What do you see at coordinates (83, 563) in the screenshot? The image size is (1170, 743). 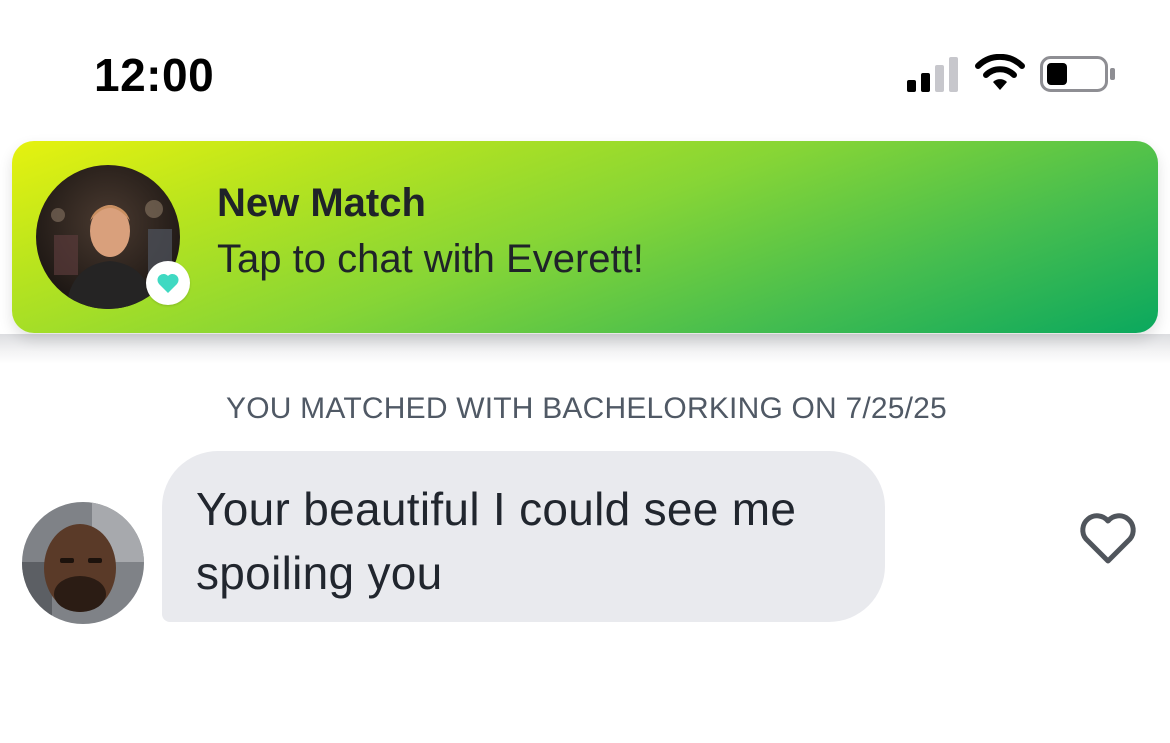 I see `sender-avatar` at bounding box center [83, 563].